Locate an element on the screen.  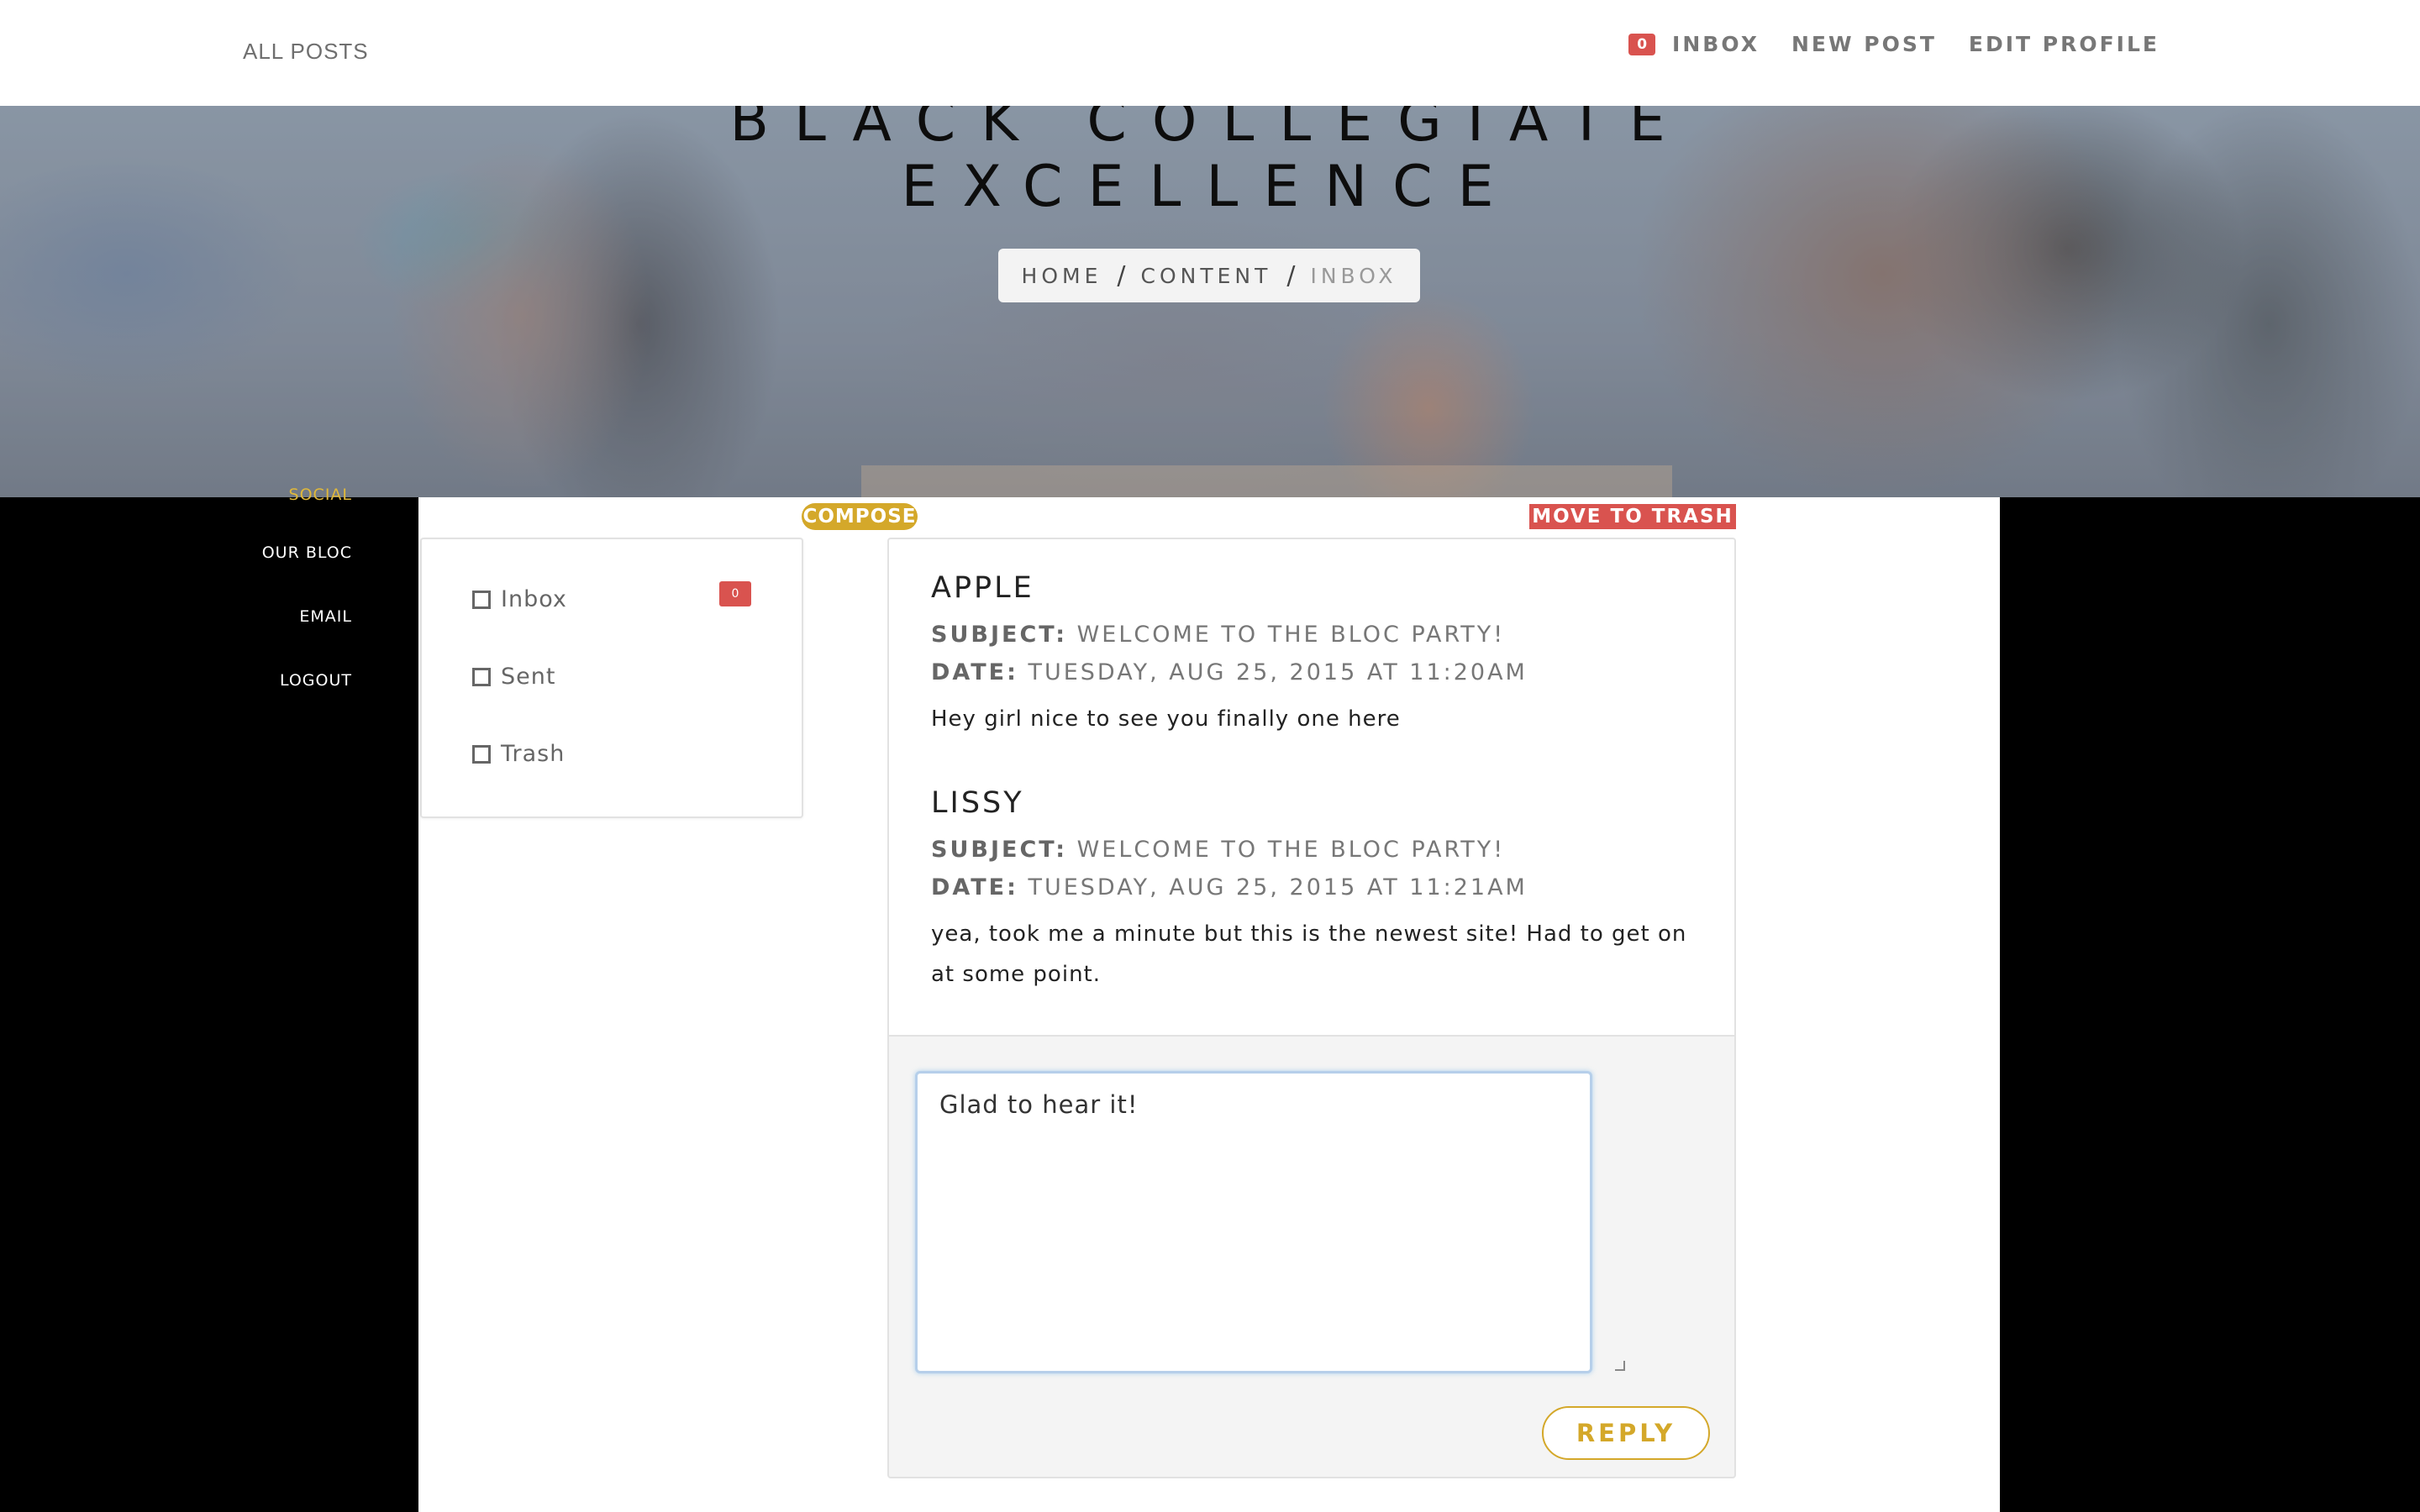
message-date: DATE: TUESDAY, AUG 25, 2015 AT 11:21AM is located at coordinates (1316, 887).